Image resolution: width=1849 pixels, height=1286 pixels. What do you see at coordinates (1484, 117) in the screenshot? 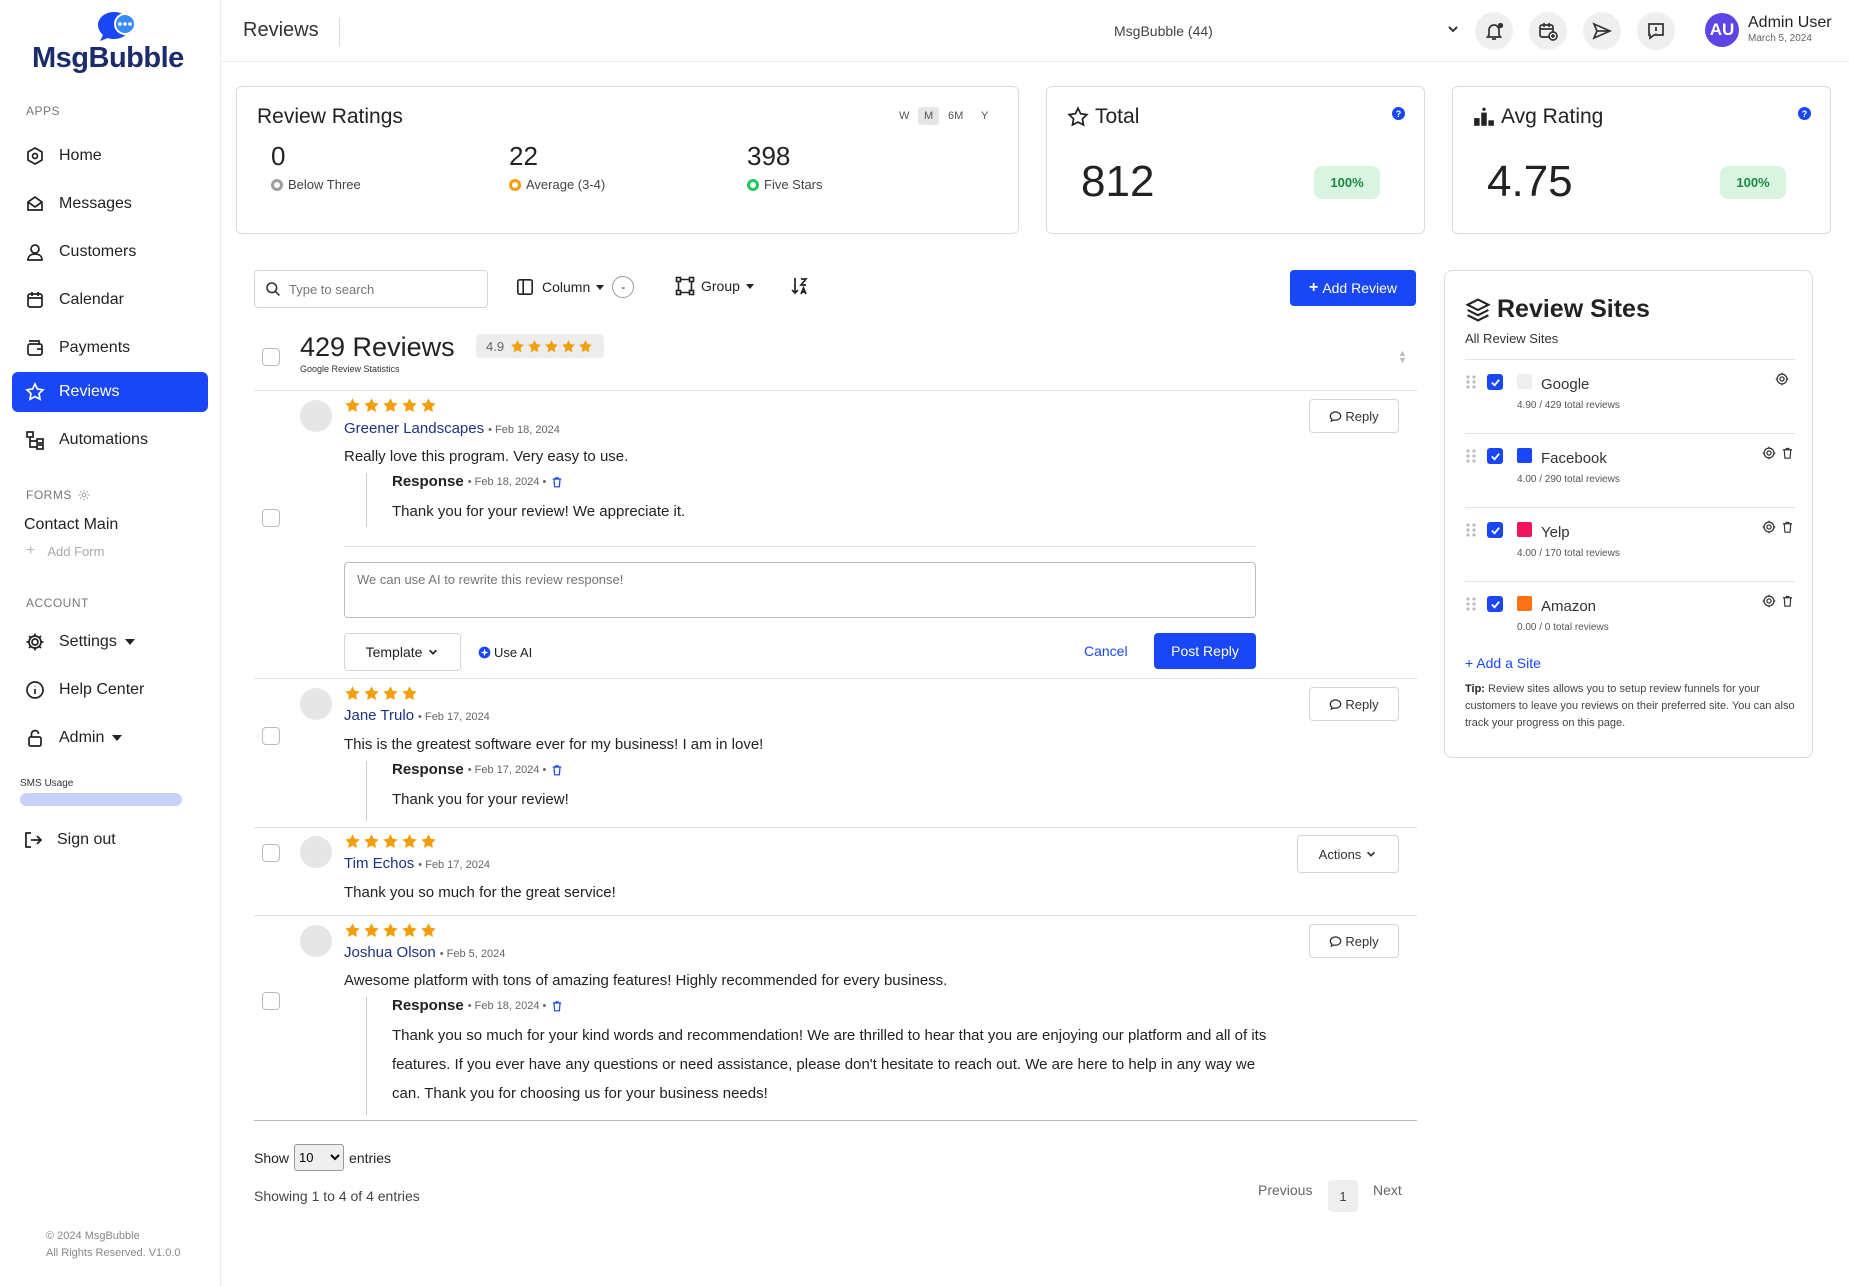
I see `podium-icon` at bounding box center [1484, 117].